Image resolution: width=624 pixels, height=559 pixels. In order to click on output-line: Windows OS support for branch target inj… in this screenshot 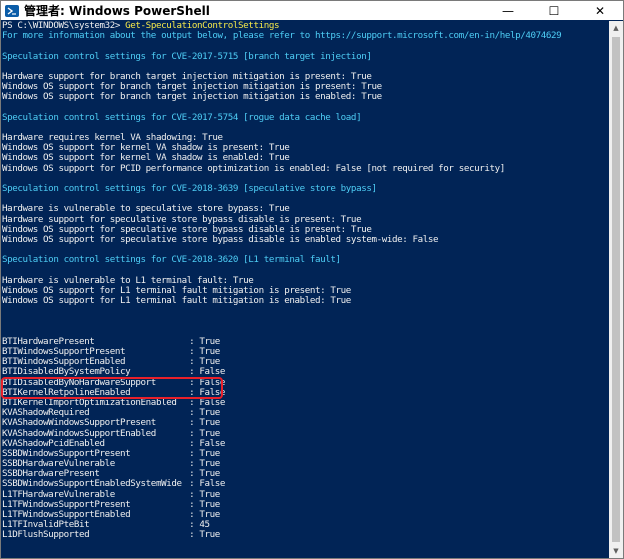, I will do `click(192, 97)`.